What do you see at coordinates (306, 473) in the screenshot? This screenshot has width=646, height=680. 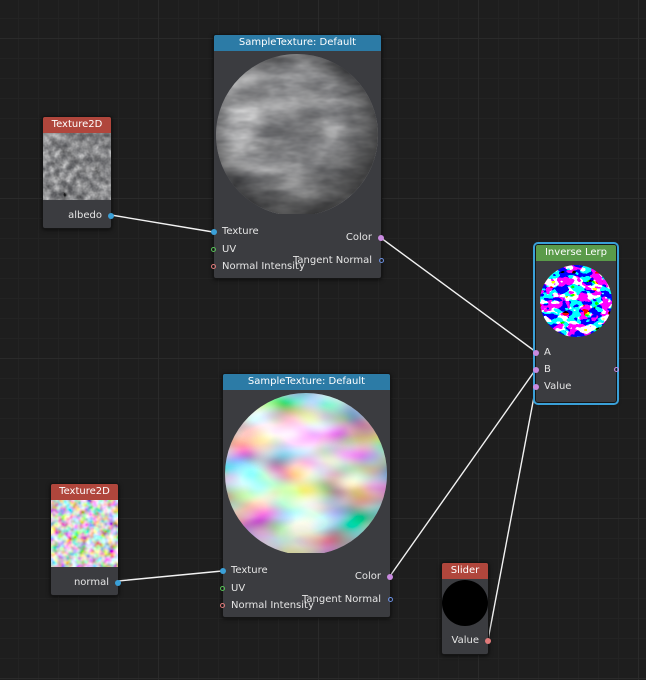 I see `preview-sphere-normal` at bounding box center [306, 473].